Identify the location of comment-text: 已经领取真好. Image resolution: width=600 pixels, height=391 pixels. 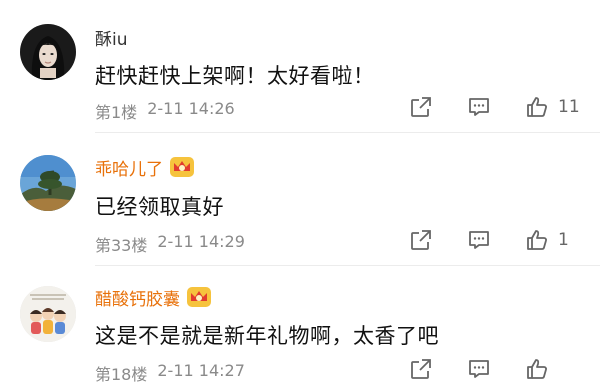
(159, 207).